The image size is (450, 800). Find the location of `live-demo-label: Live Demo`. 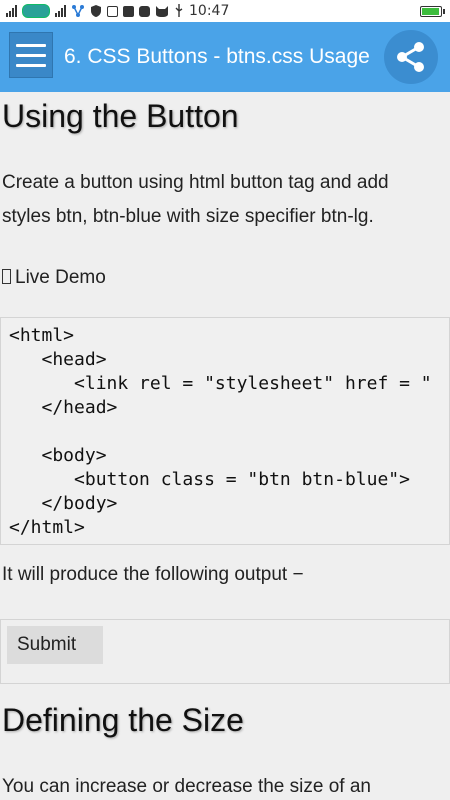

live-demo-label: Live Demo is located at coordinates (60, 277).